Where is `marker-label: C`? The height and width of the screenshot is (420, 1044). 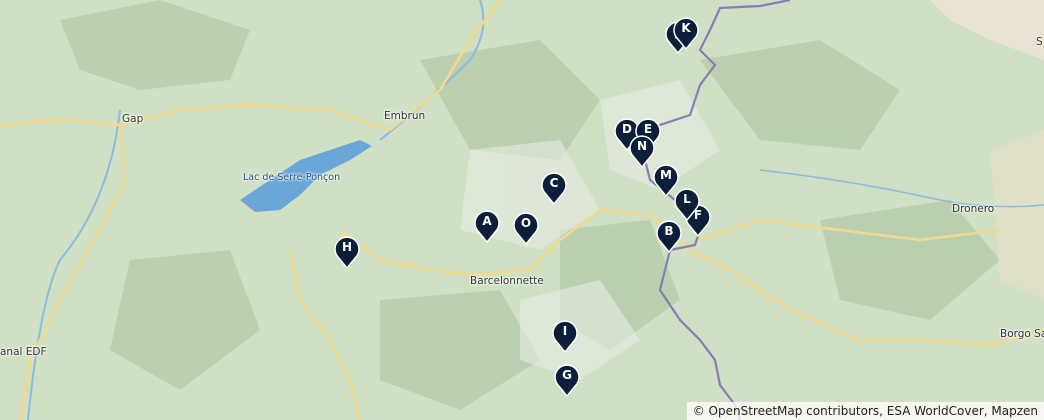 marker-label: C is located at coordinates (554, 183).